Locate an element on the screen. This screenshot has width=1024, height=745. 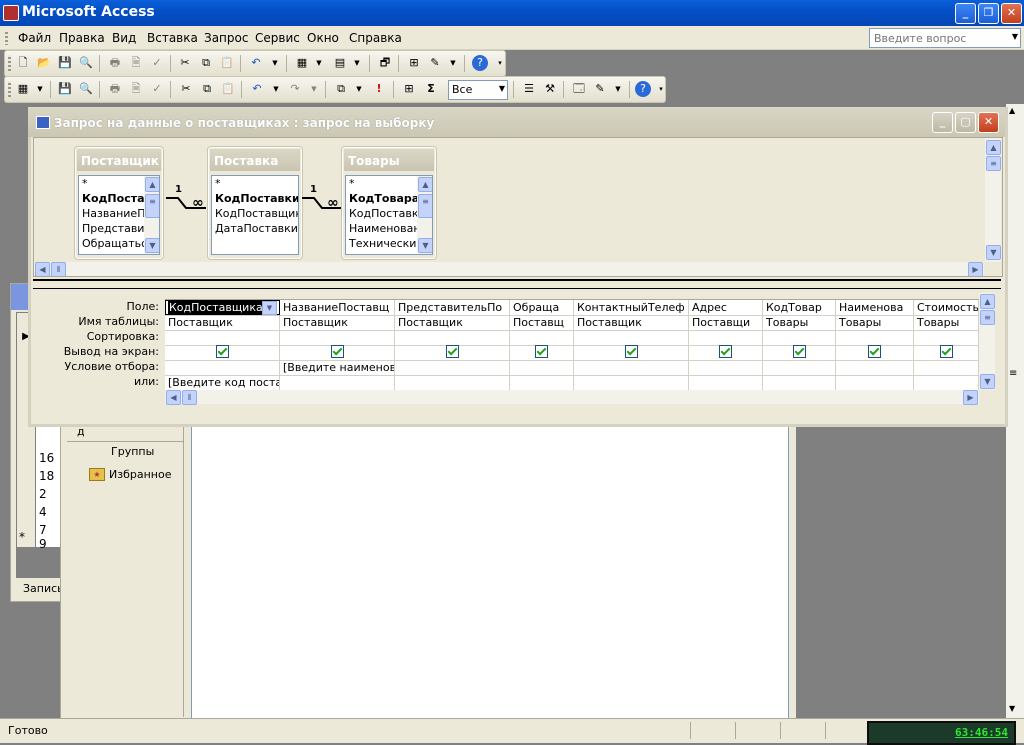
favorites-label: Избранное is located at coordinates (140, 474).